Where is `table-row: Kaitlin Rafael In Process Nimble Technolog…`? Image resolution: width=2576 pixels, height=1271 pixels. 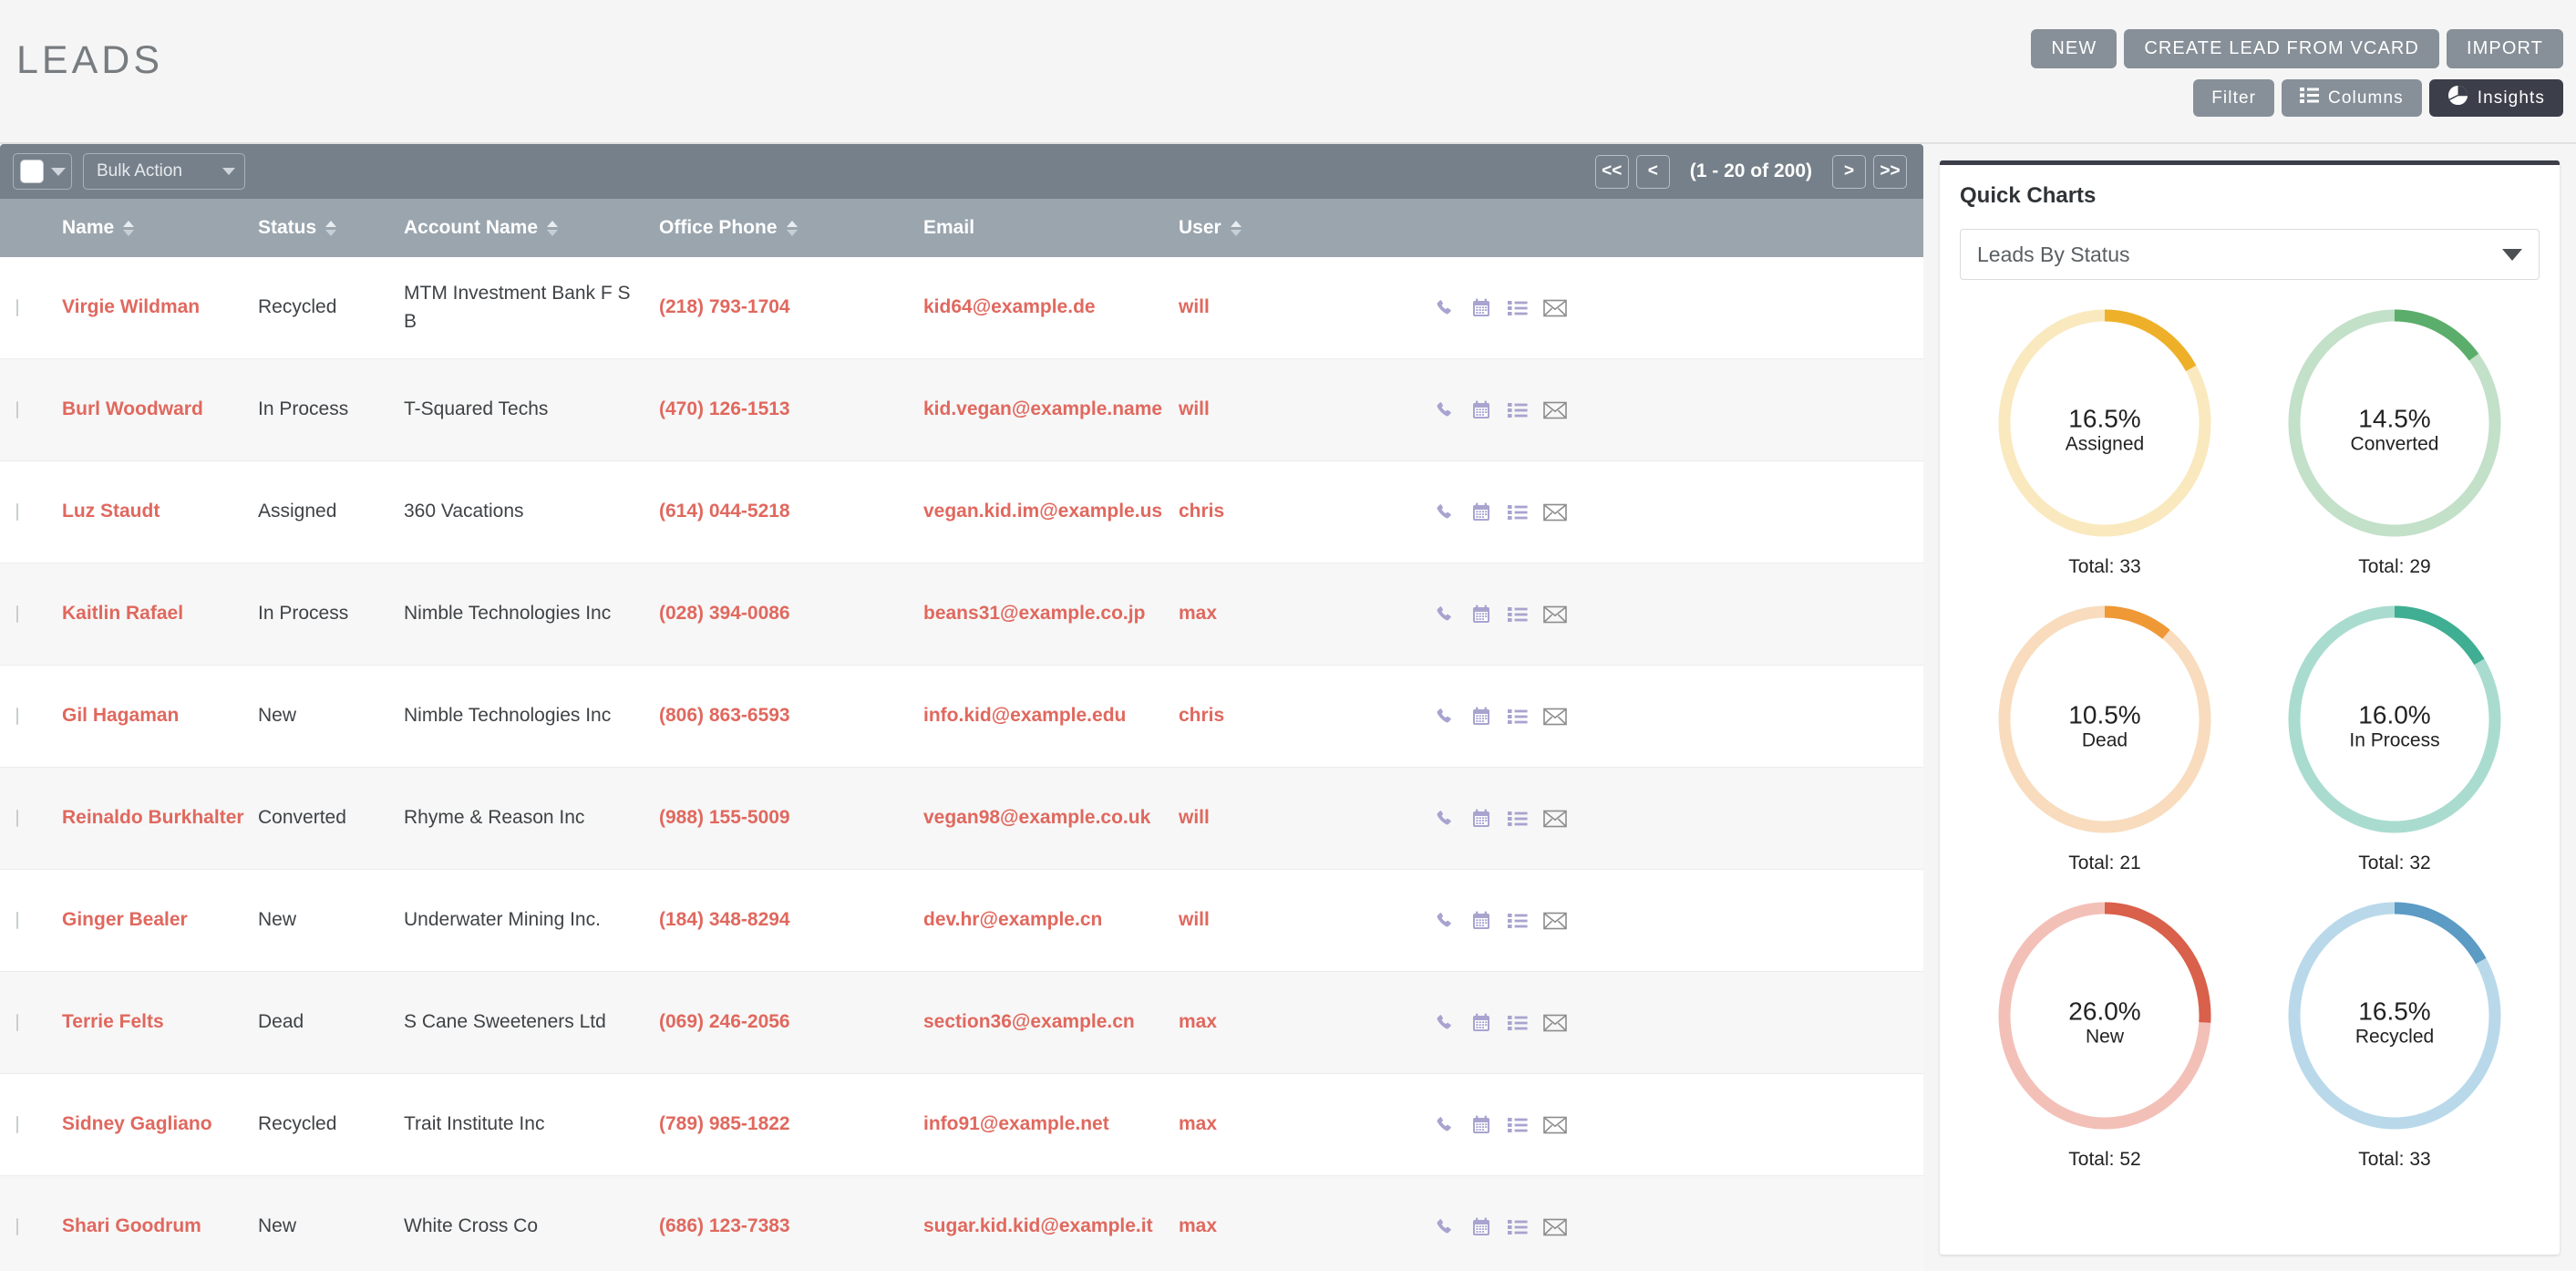 table-row: Kaitlin Rafael In Process Nimble Technolog… is located at coordinates (961, 614).